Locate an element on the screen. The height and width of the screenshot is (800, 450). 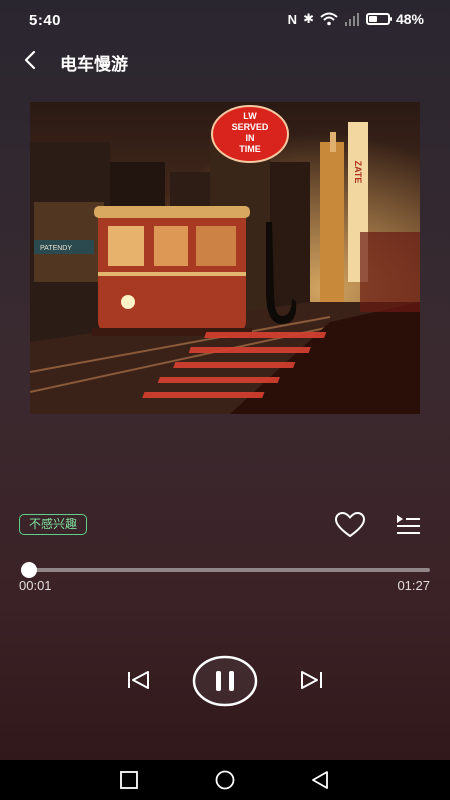
system-nav-bar is located at coordinates (225, 780).